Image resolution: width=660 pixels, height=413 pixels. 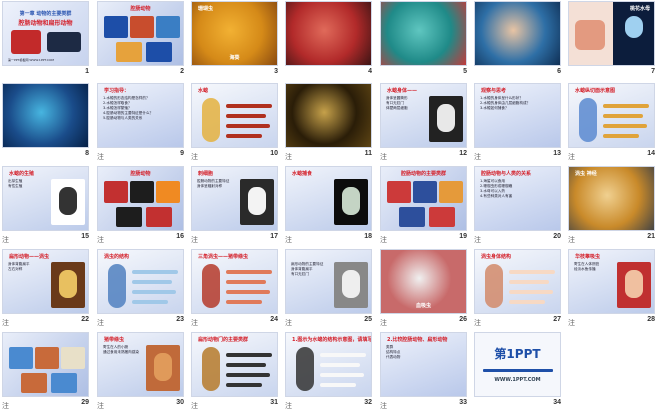 What do you see at coordinates (423, 364) in the screenshot?
I see `slide-thumbnail: 2.比较腔肠动物、扁形动物 类群 结构特点 代表动物` at bounding box center [423, 364].